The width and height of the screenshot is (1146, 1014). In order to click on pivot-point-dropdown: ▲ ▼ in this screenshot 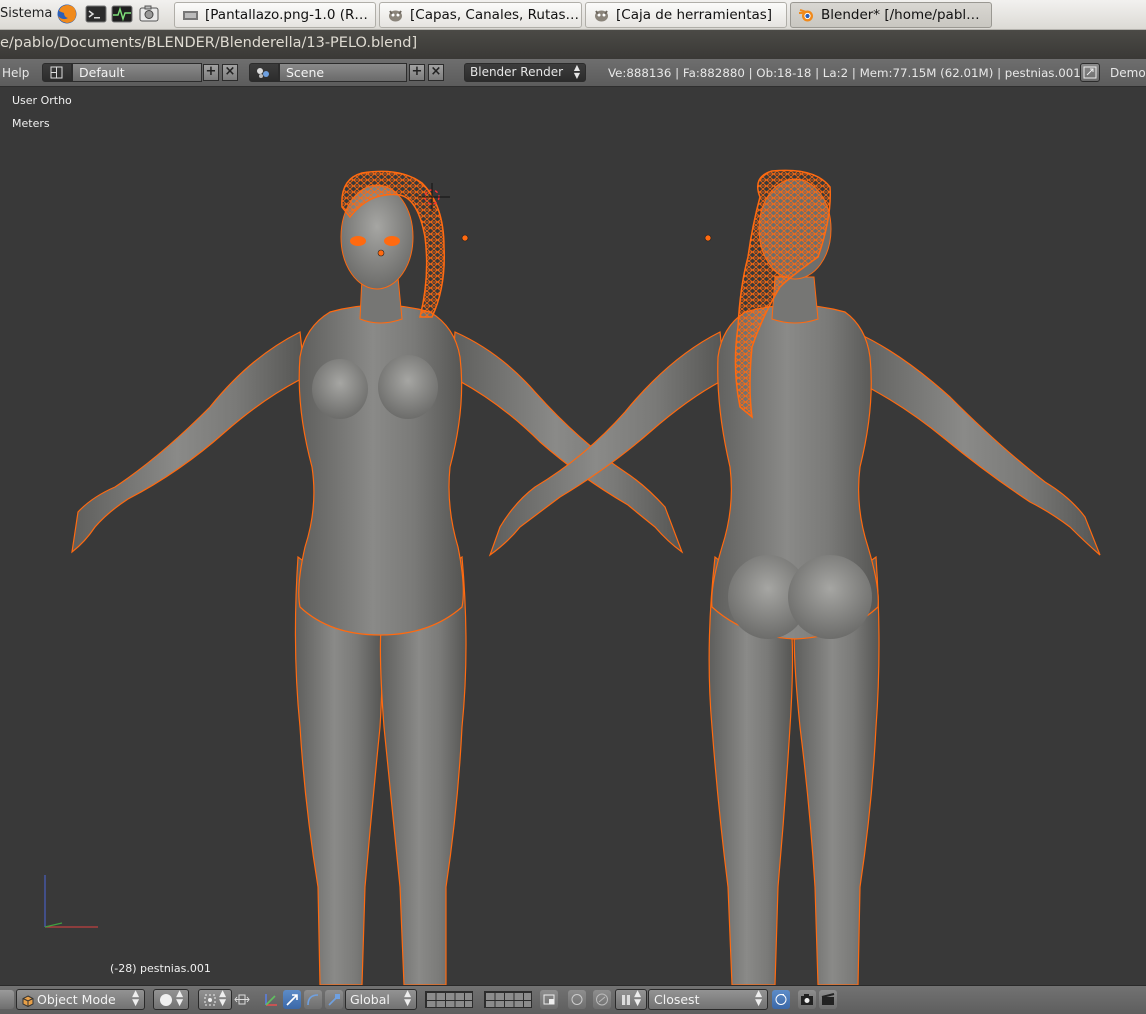, I will do `click(215, 999)`.